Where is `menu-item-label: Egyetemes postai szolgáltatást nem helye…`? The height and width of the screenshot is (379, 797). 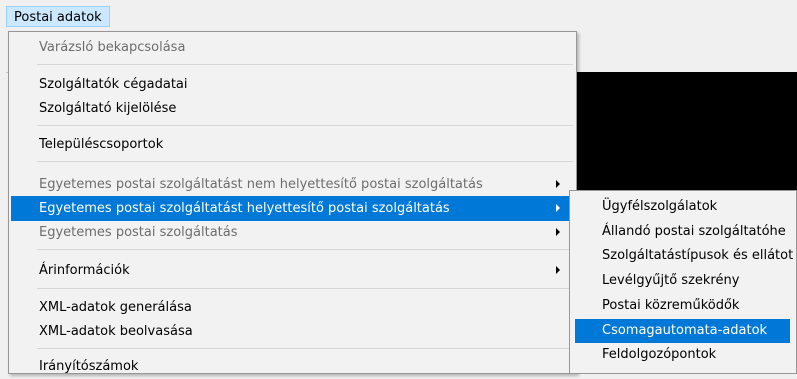 menu-item-label: Egyetemes postai szolgáltatást nem helye… is located at coordinates (261, 184).